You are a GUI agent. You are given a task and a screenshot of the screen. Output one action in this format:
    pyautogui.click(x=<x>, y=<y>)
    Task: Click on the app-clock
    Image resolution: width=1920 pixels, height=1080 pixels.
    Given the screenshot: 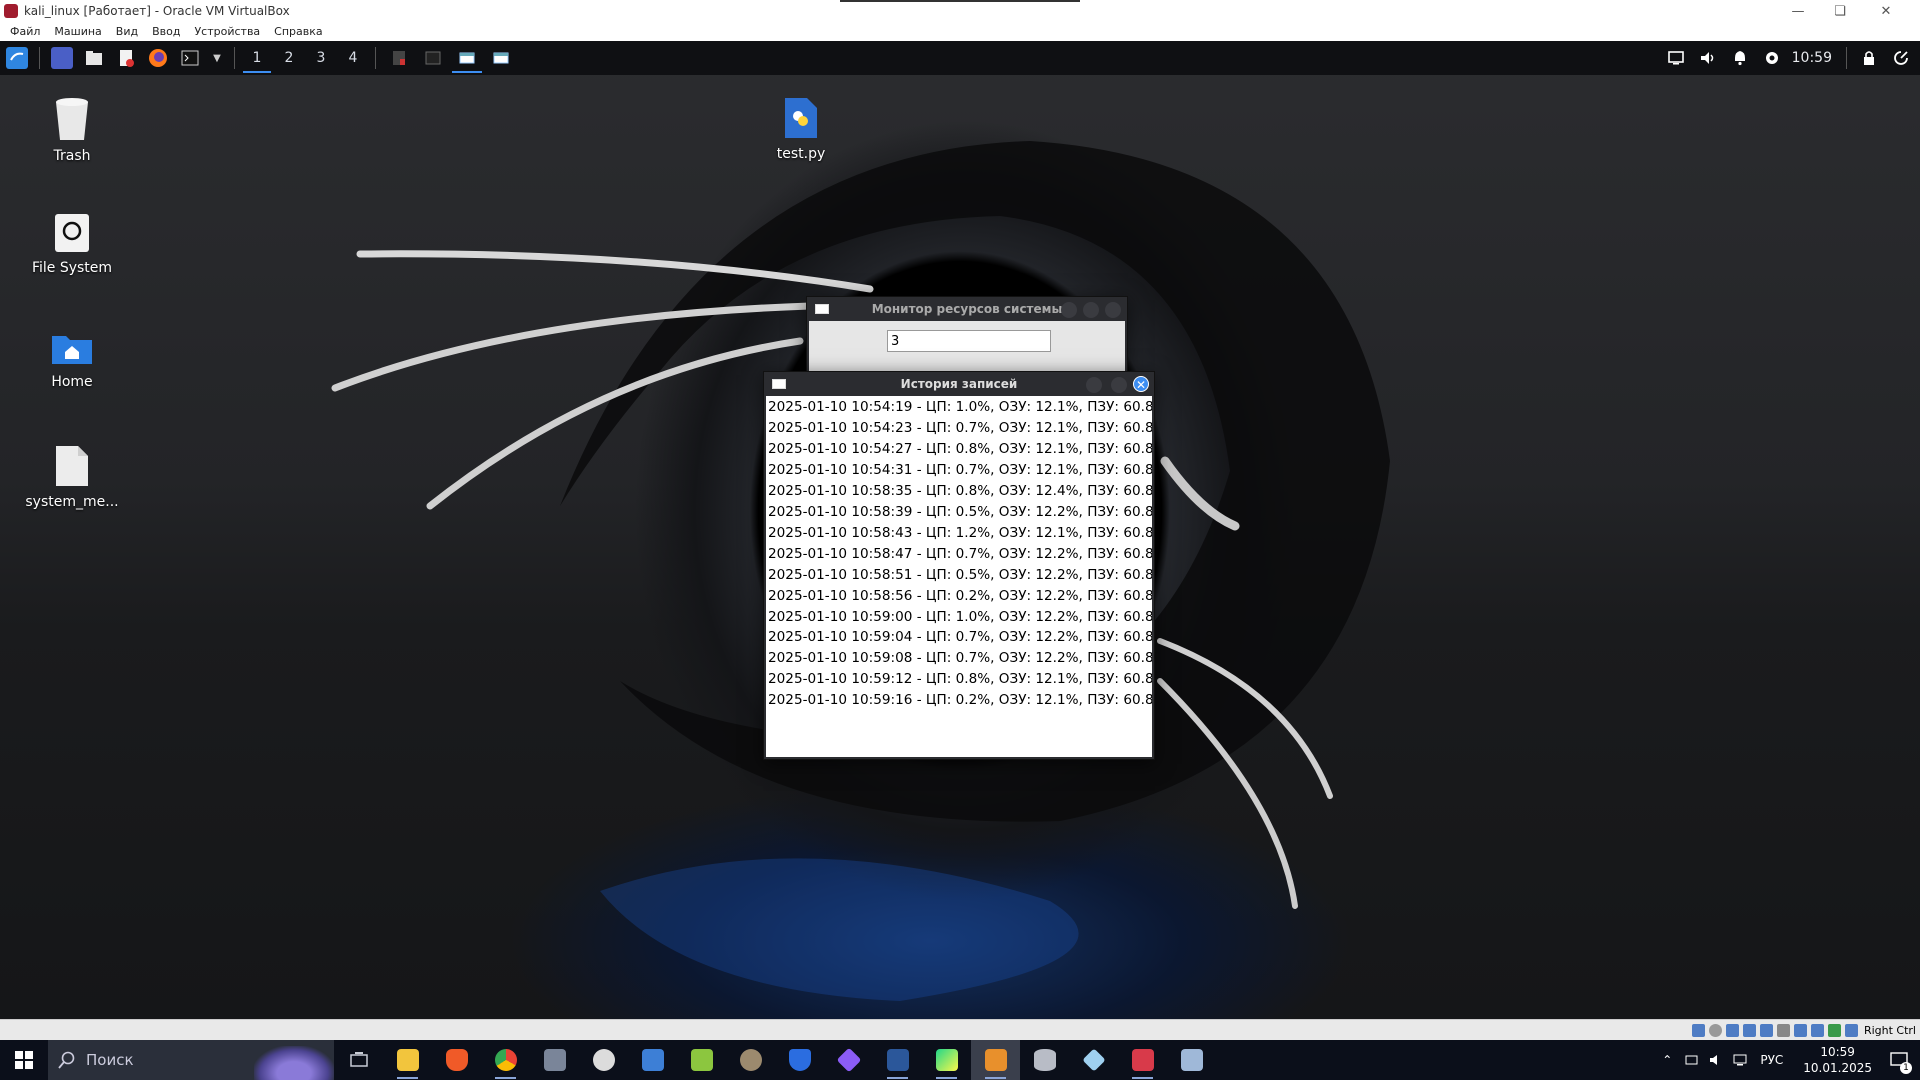 What is the action you would take?
    pyautogui.click(x=603, y=1060)
    